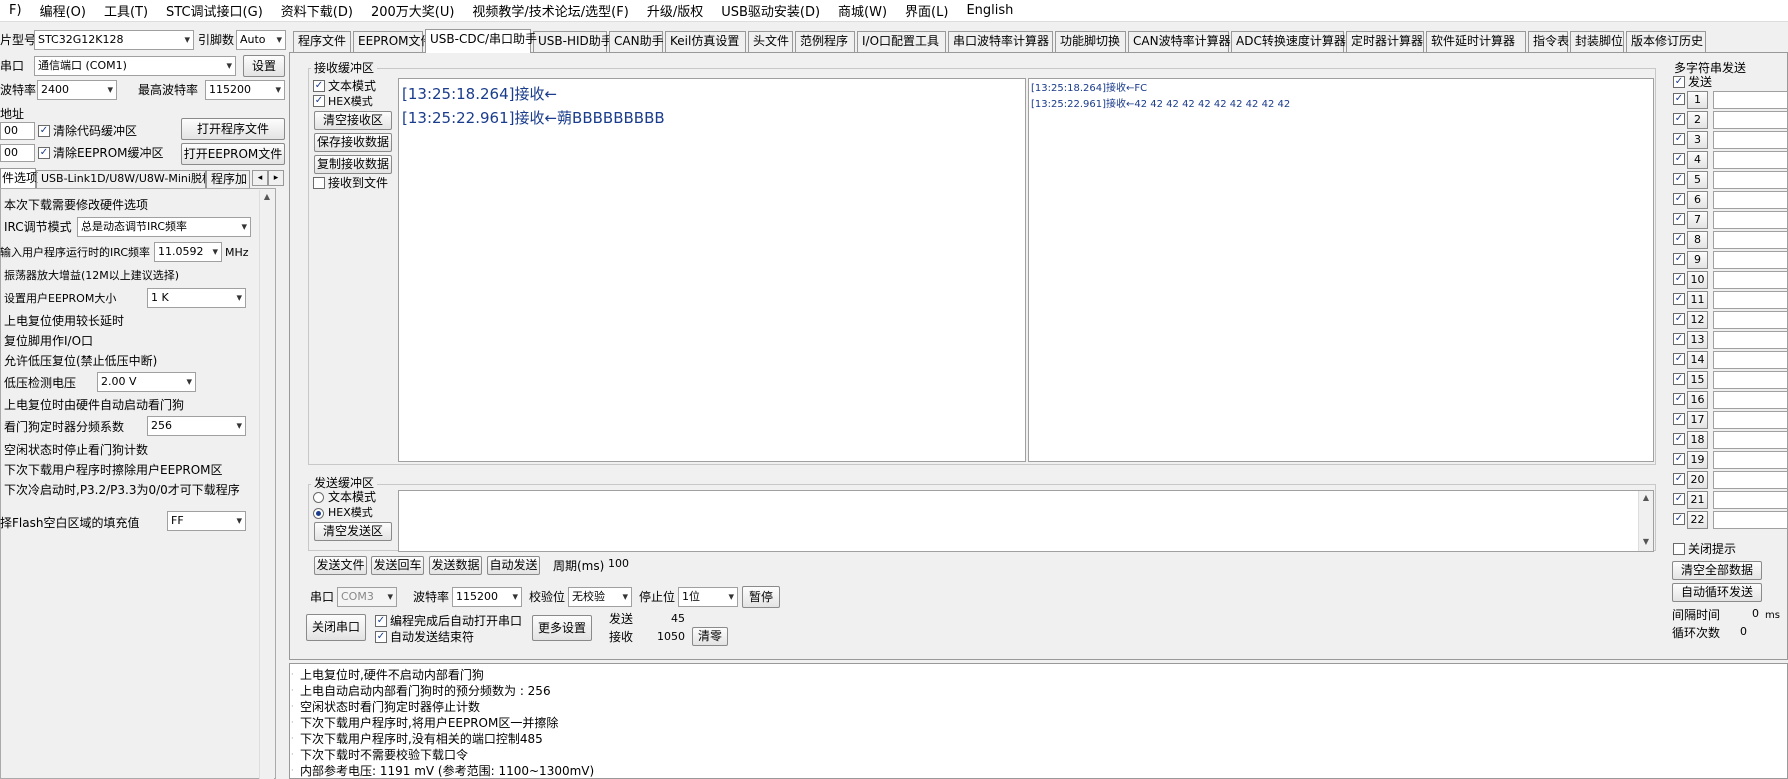 This screenshot has width=1788, height=779. I want to click on send-file-button: 发送文件, so click(340, 565).